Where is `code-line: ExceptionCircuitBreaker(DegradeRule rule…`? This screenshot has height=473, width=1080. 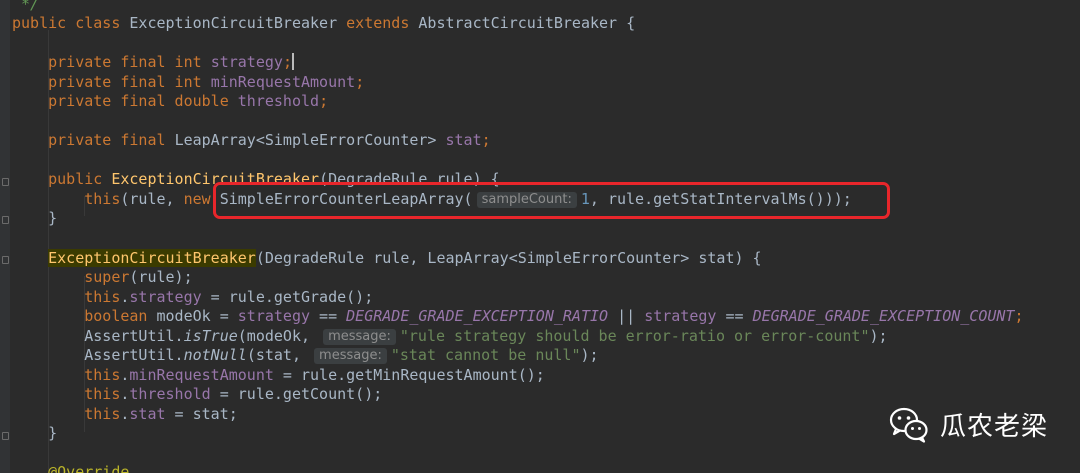 code-line: ExceptionCircuitBreaker(DegradeRule rule… is located at coordinates (405, 258).